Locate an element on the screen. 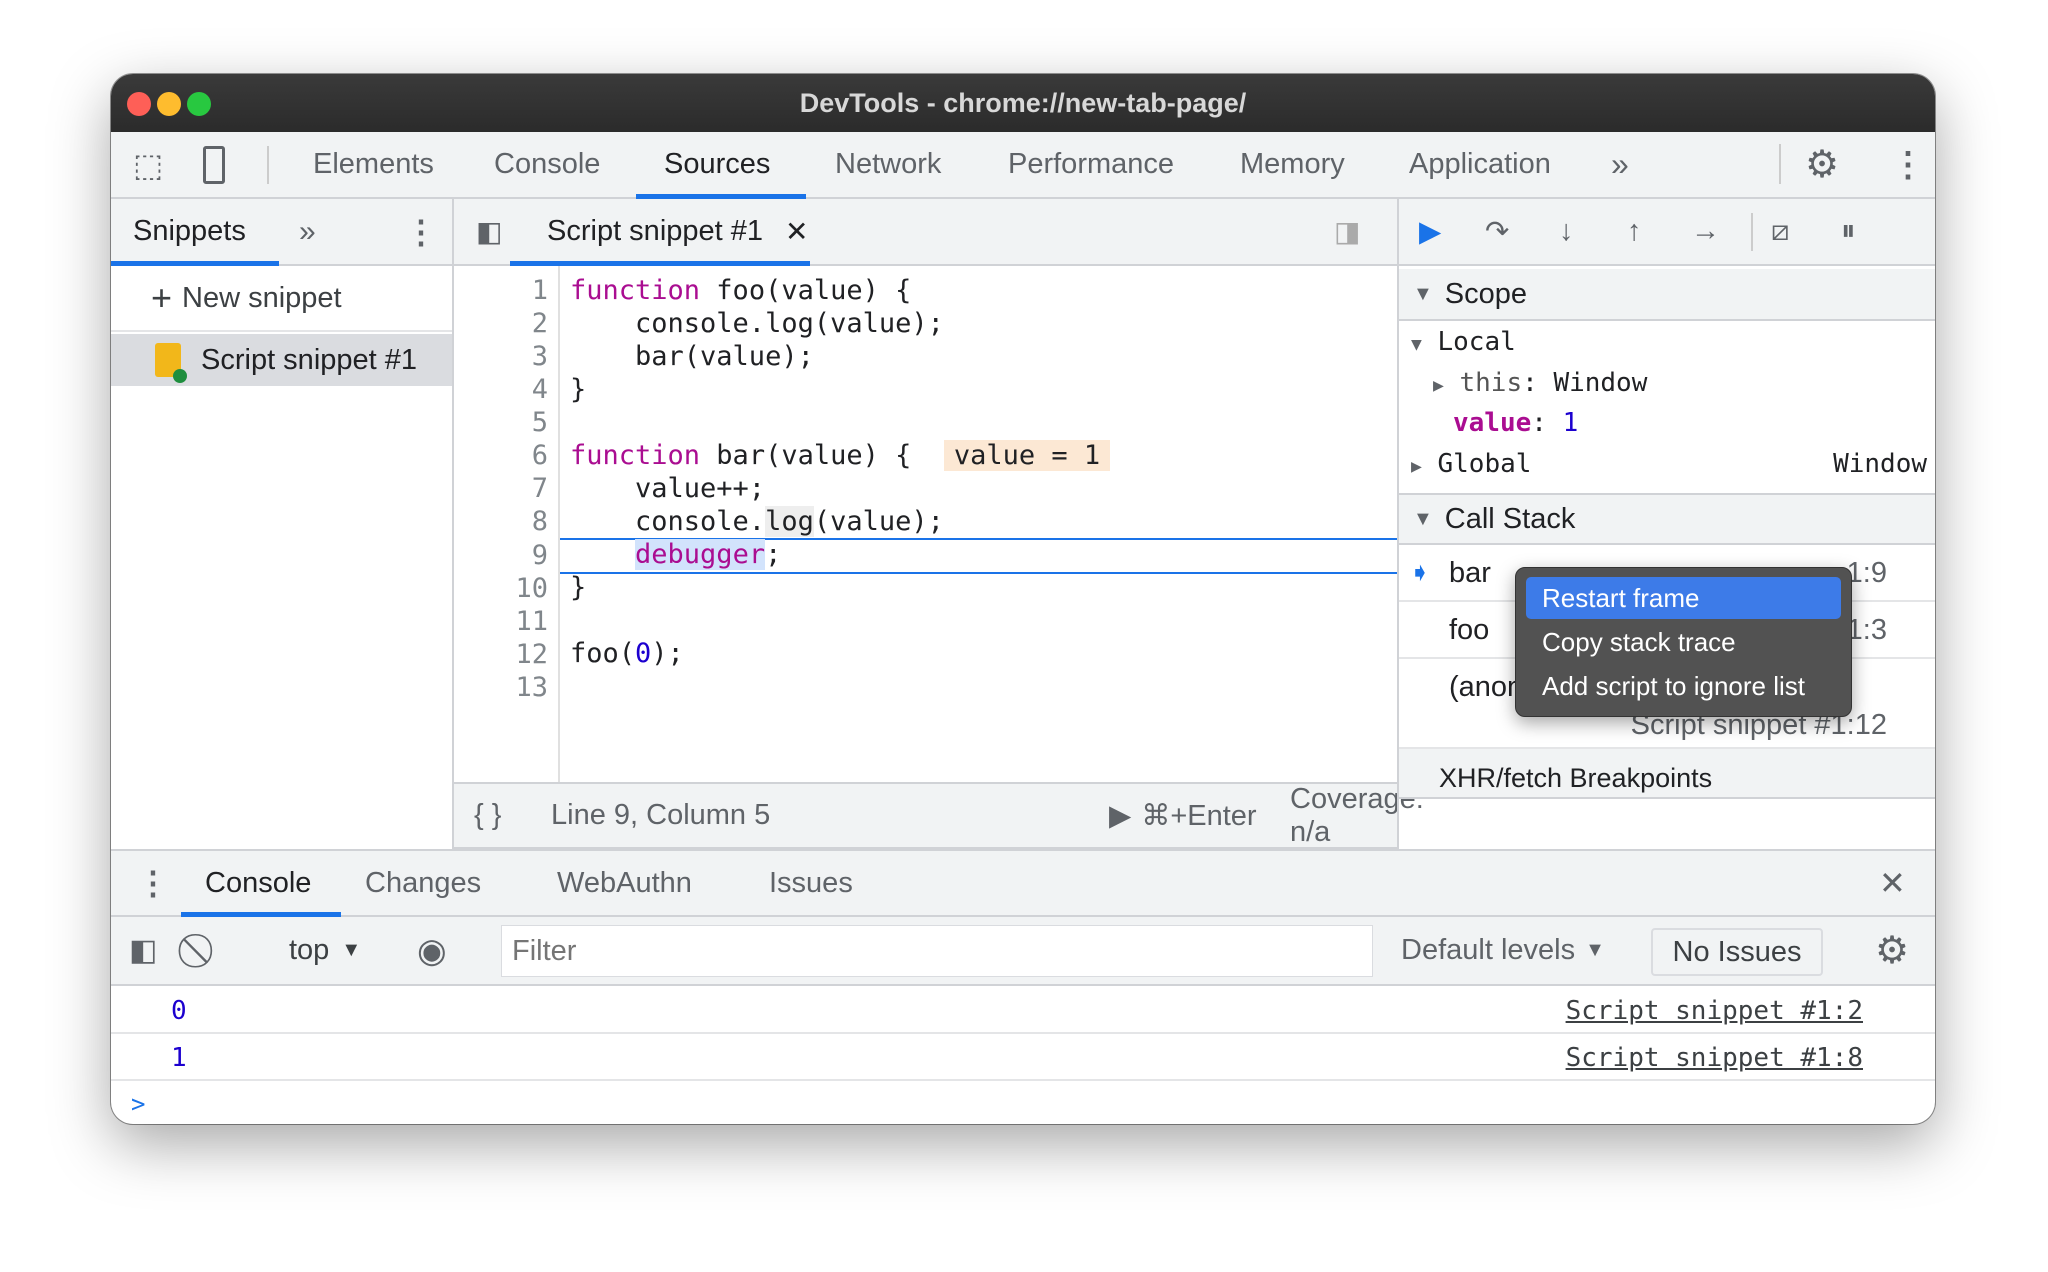 Image resolution: width=2048 pixels, height=1272 pixels. console-toolbar: ◧ ⃠ top▼ ◉ Default levels▼ No Issues ⚙ is located at coordinates (1023, 951).